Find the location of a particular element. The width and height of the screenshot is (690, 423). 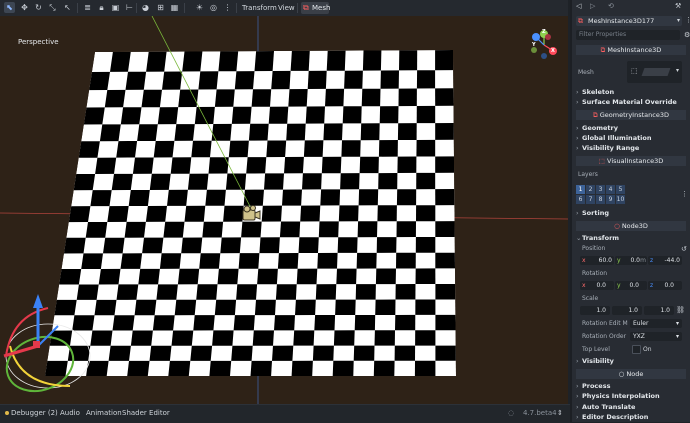

node3d-icon: ○ is located at coordinates (617, 226).